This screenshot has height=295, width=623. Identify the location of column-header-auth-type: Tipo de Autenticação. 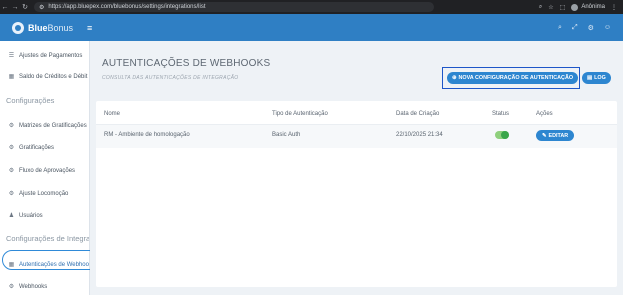
(300, 114).